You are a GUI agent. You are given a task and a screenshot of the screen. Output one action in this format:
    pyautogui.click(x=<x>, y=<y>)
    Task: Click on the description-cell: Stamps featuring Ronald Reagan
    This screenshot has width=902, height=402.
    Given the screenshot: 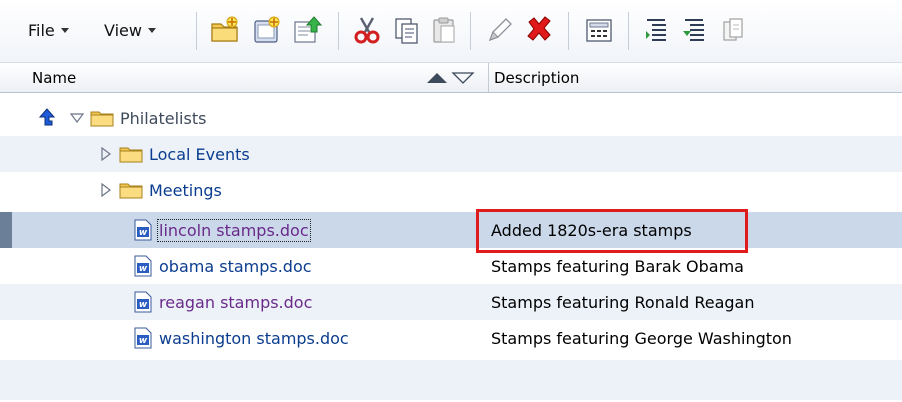 What is the action you would take?
    pyautogui.click(x=622, y=302)
    